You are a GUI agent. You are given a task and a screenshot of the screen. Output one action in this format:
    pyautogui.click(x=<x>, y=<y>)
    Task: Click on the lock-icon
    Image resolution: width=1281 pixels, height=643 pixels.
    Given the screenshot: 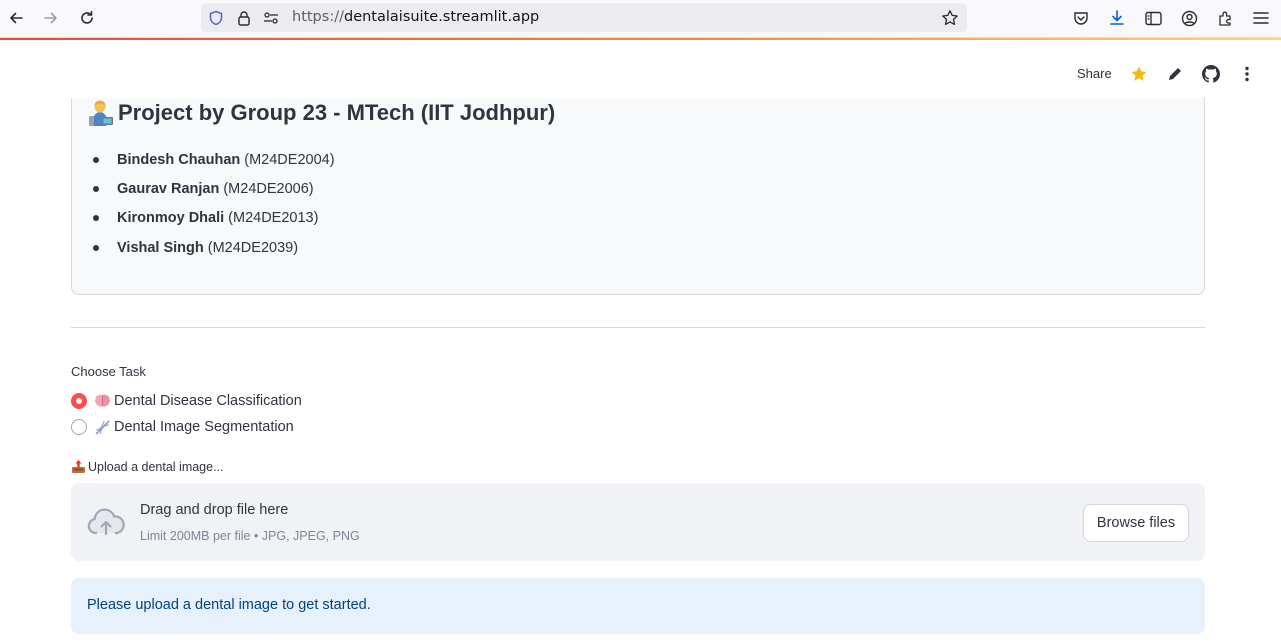 What is the action you would take?
    pyautogui.click(x=244, y=18)
    